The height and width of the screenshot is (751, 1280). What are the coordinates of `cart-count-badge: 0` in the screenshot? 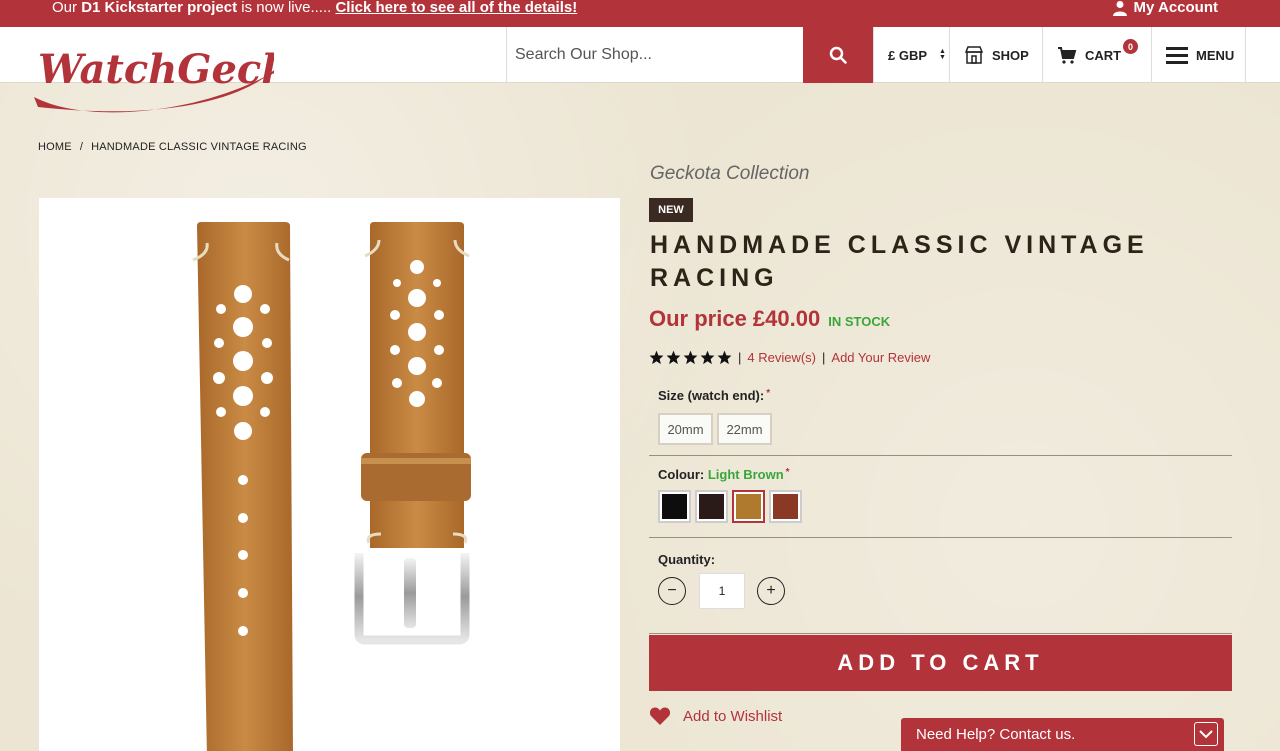 It's located at (1130, 46).